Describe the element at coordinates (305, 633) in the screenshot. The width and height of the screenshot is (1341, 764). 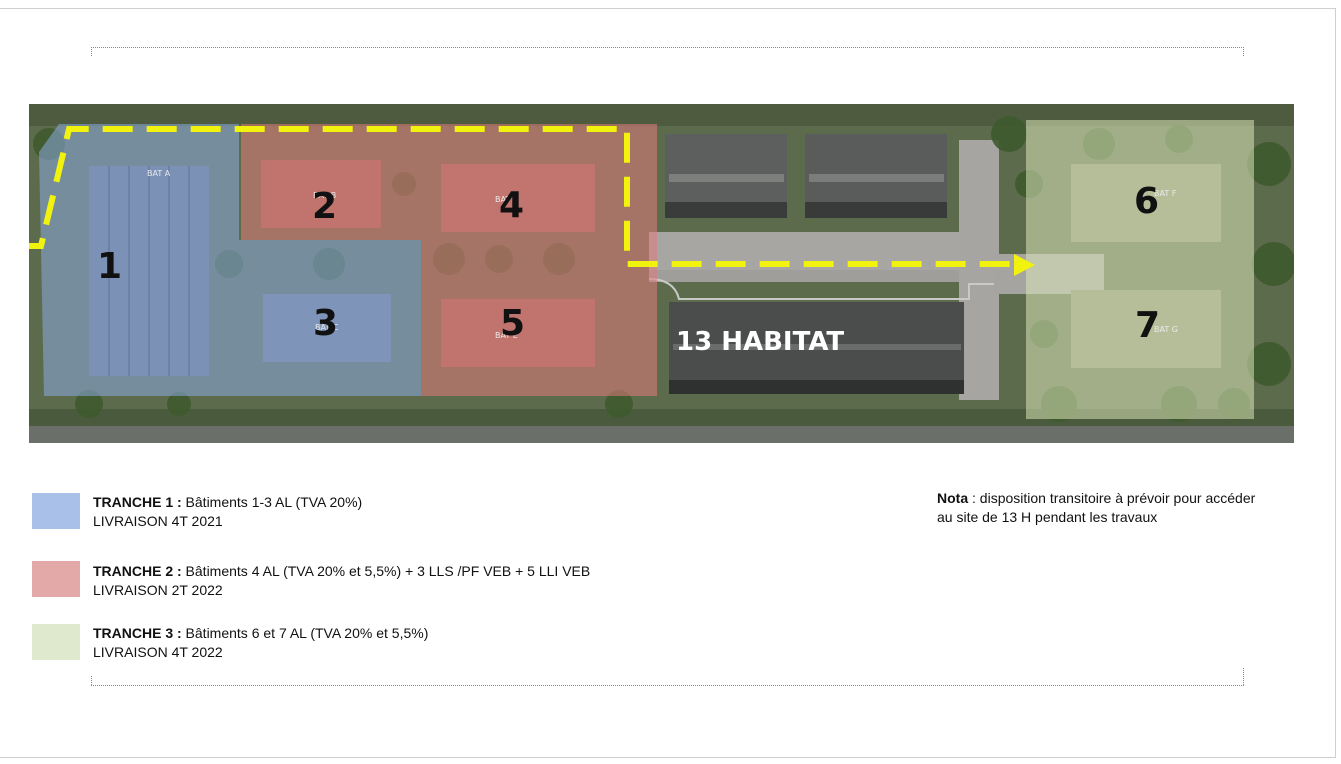
I see `legend-desc-tranche-3: Bâtiments 6 et 7 AL (TVA 20% et 5,5%)` at that location.